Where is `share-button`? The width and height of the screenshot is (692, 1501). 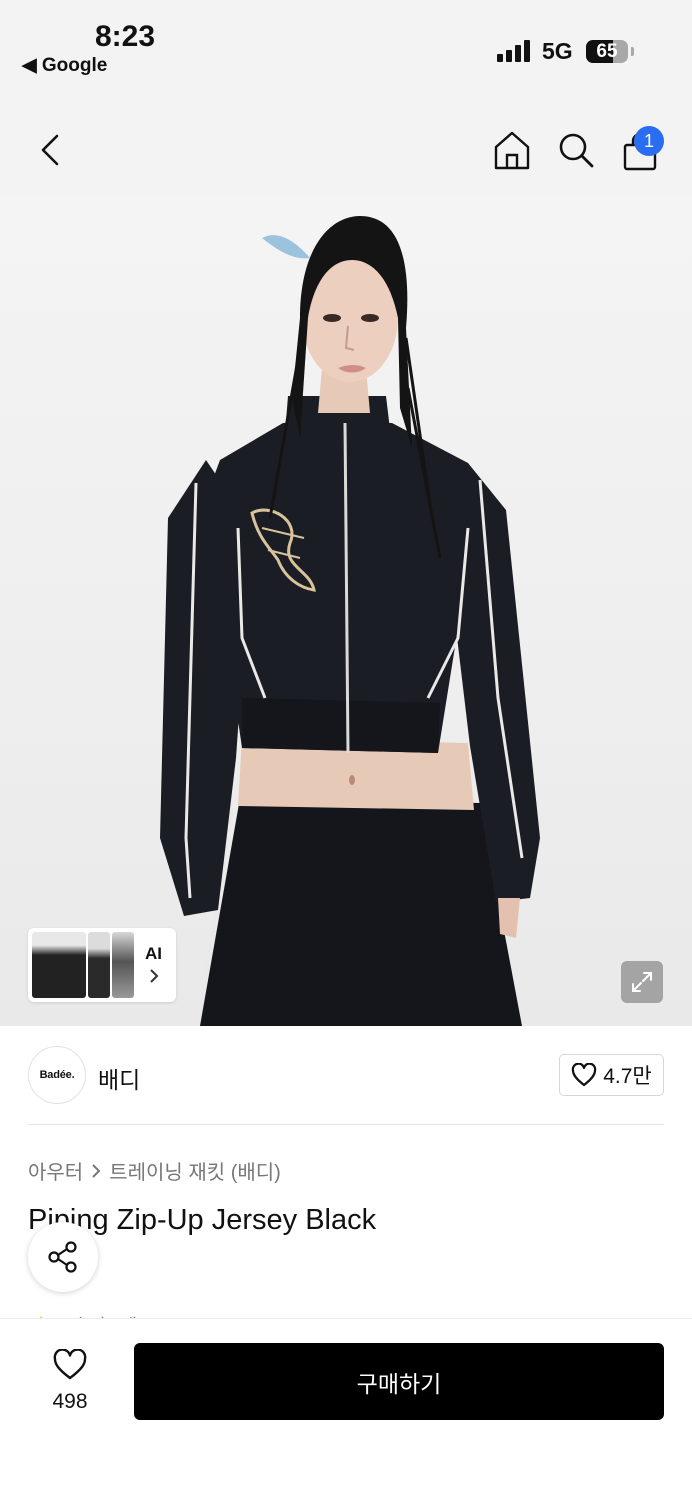
share-button is located at coordinates (63, 1257).